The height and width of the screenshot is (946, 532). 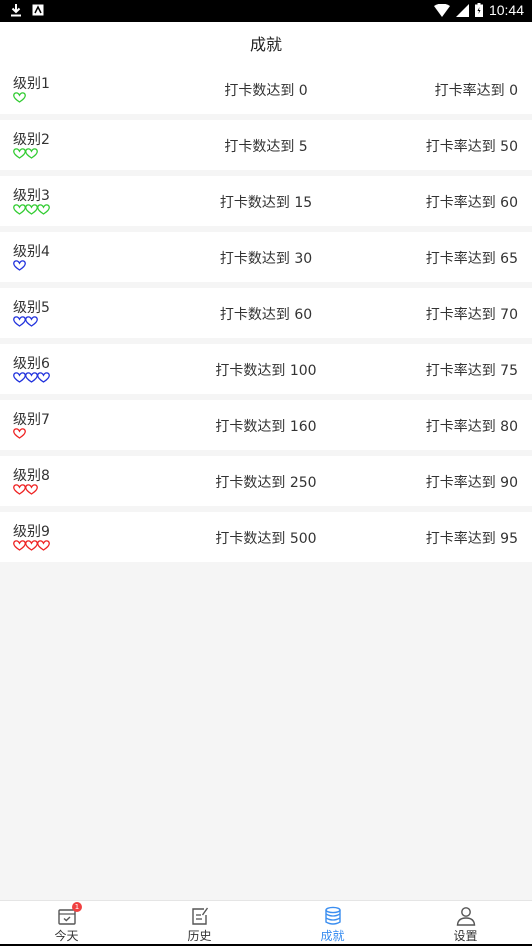 I want to click on level-row: 级别1 打卡数达到 0 打卡率达到 0, so click(x=266, y=89).